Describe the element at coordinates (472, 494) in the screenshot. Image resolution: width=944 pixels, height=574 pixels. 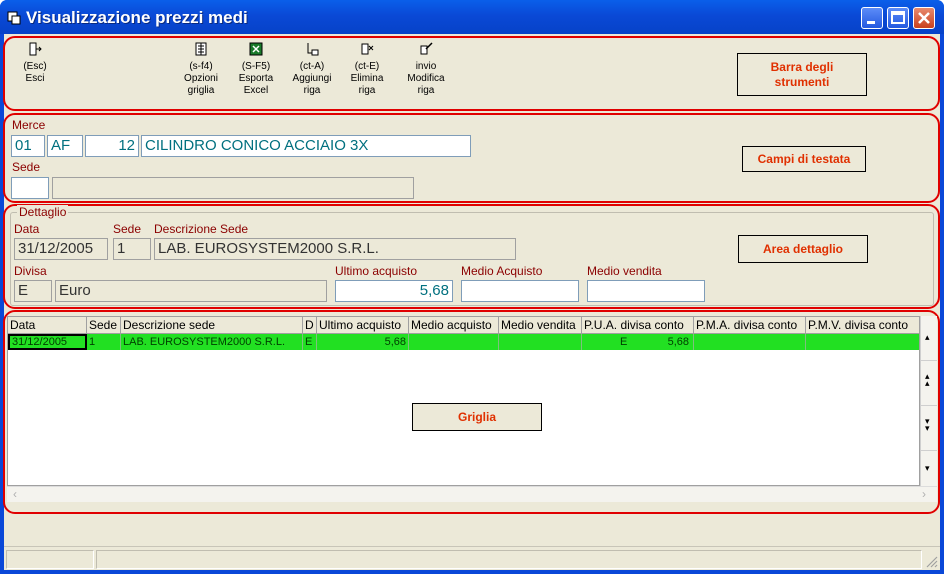
I see `grid-horizontal-scrollbar: ‹ ›` at that location.